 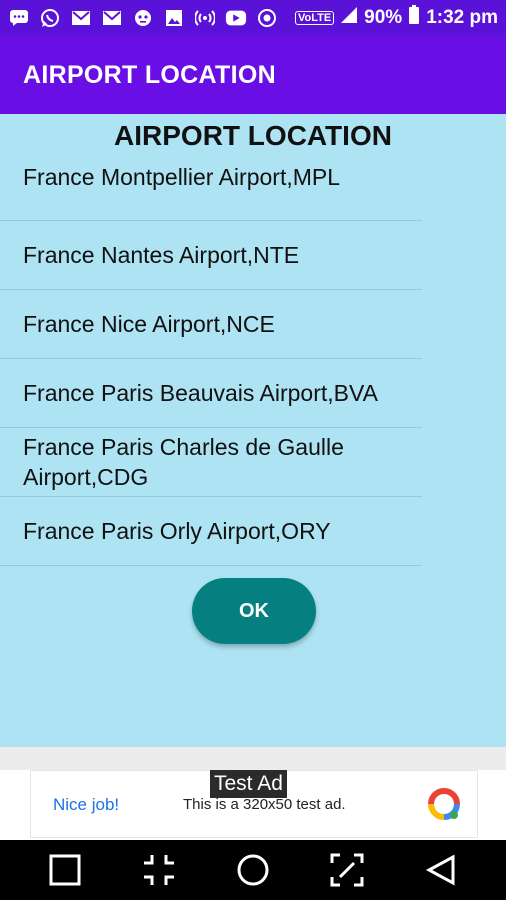 I want to click on nav-bar, so click(x=253, y=870).